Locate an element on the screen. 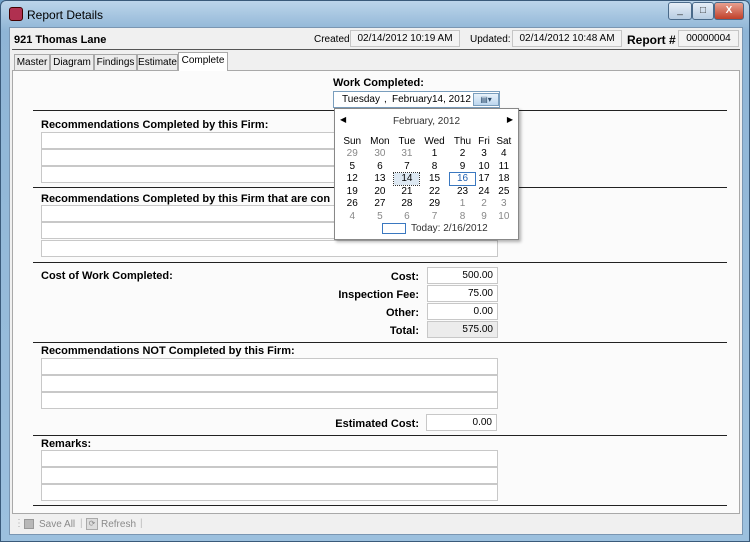 Image resolution: width=750 pixels, height=542 pixels. window-title: Report Details is located at coordinates (65, 15).